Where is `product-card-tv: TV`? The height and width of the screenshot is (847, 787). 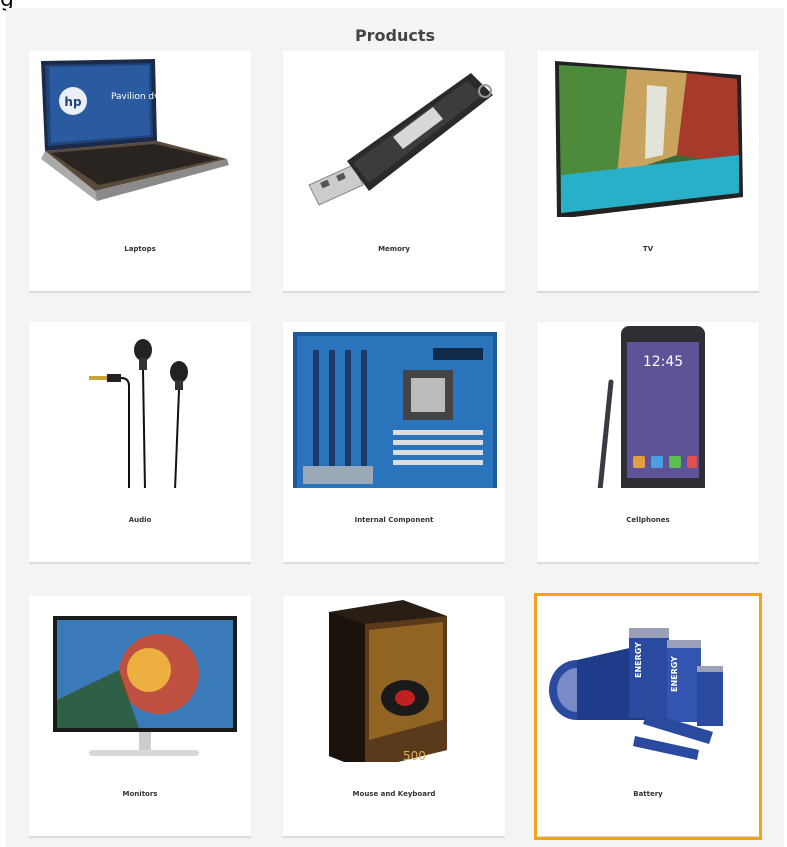 product-card-tv: TV is located at coordinates (648, 171).